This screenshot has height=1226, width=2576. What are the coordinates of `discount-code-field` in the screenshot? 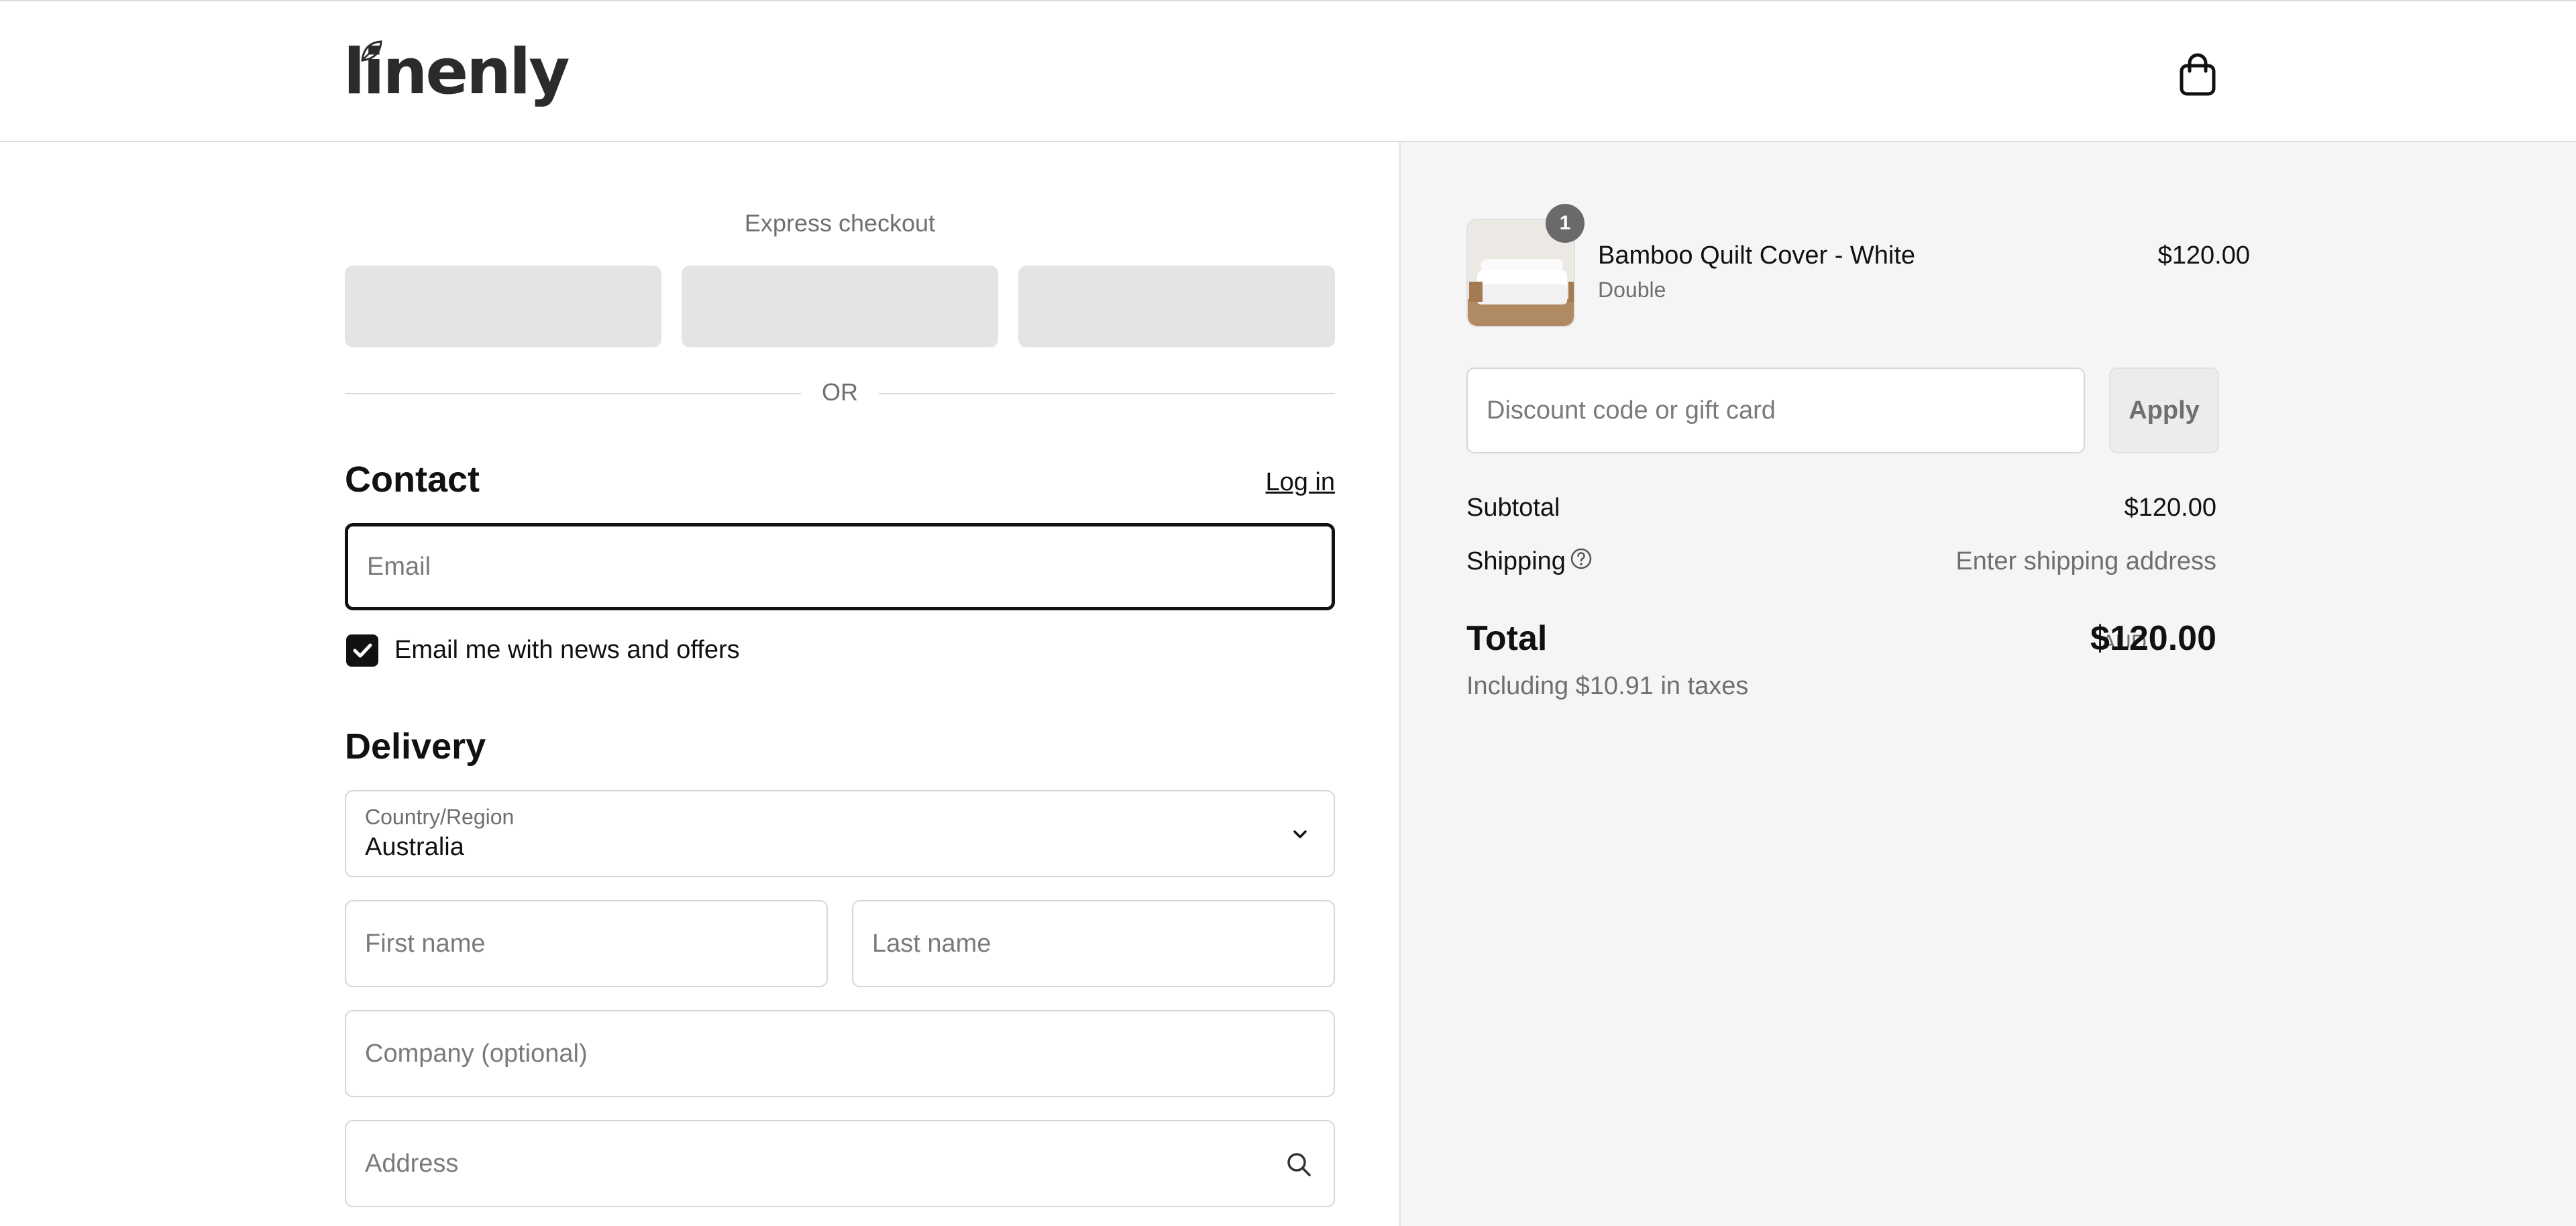 It's located at (1775, 410).